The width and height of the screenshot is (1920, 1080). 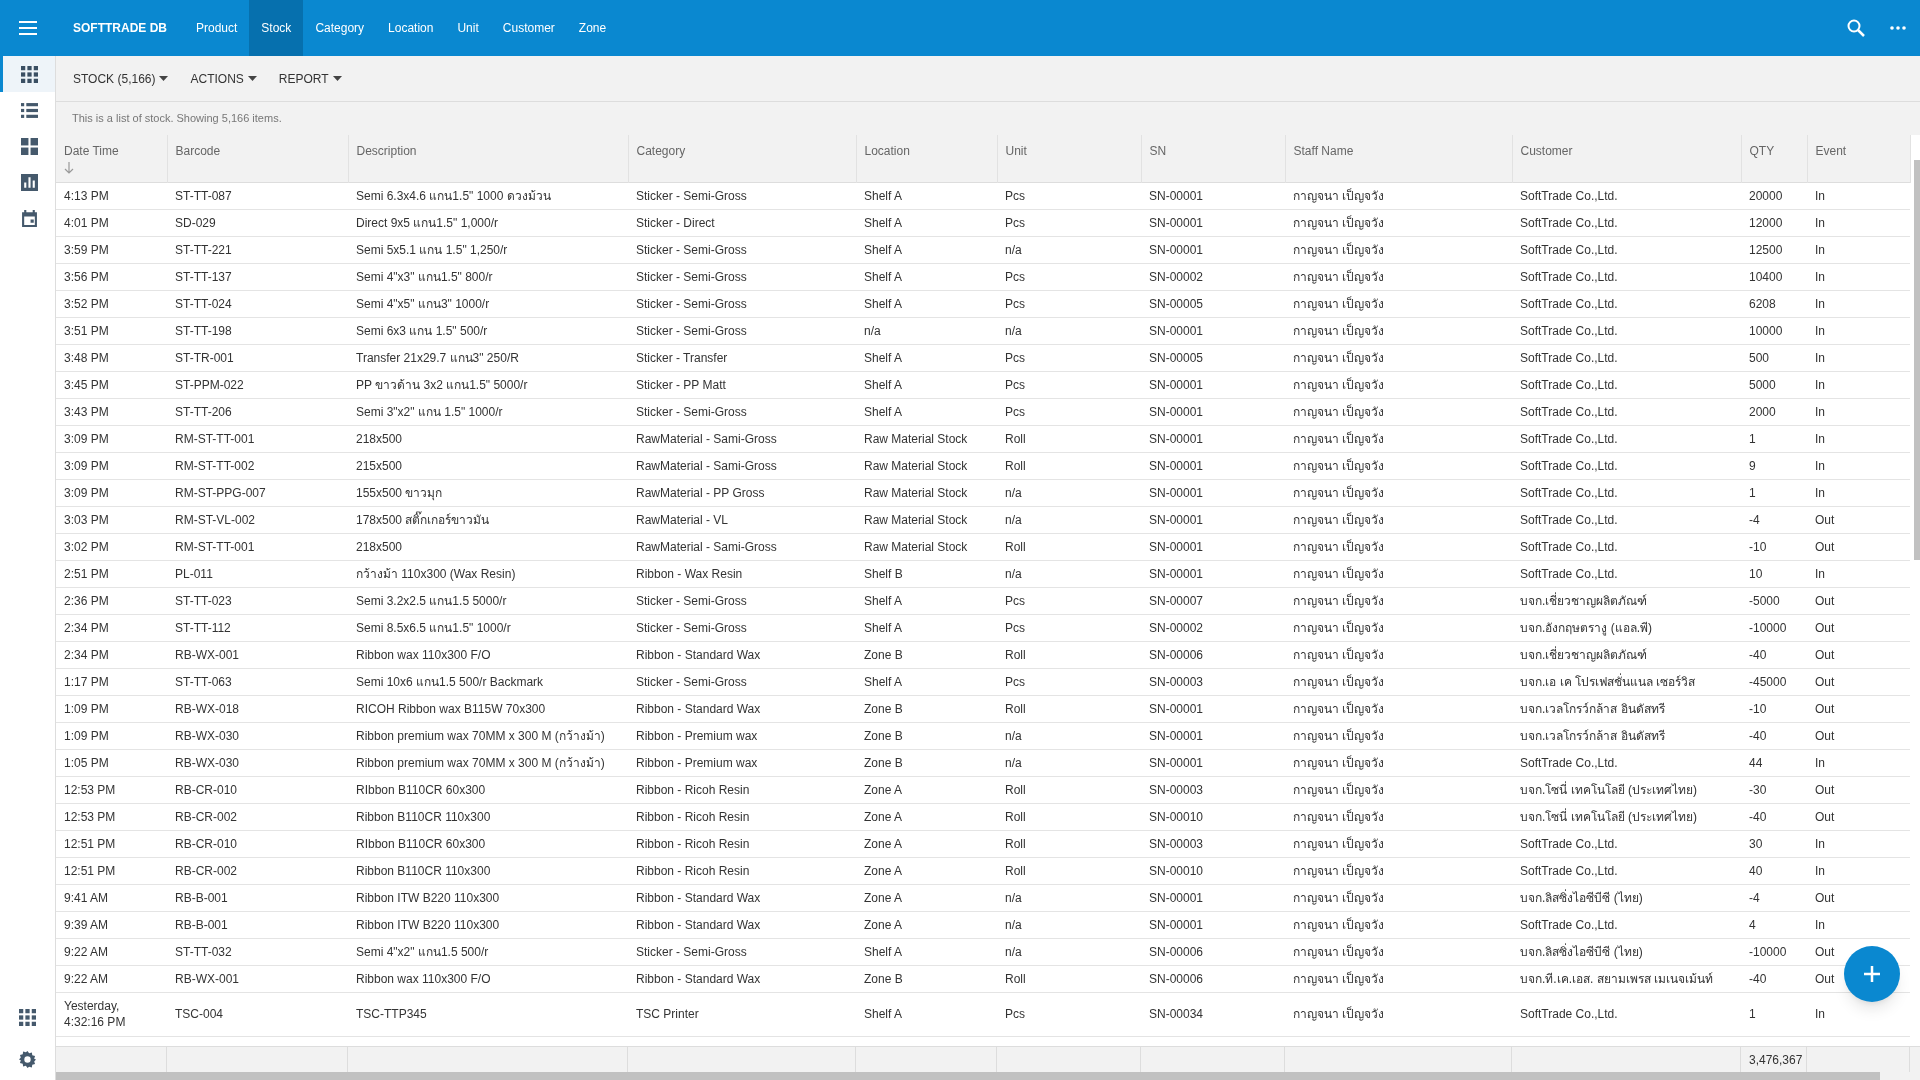 What do you see at coordinates (121, 78) in the screenshot?
I see `dropdown-button: STOCK (5,166)` at bounding box center [121, 78].